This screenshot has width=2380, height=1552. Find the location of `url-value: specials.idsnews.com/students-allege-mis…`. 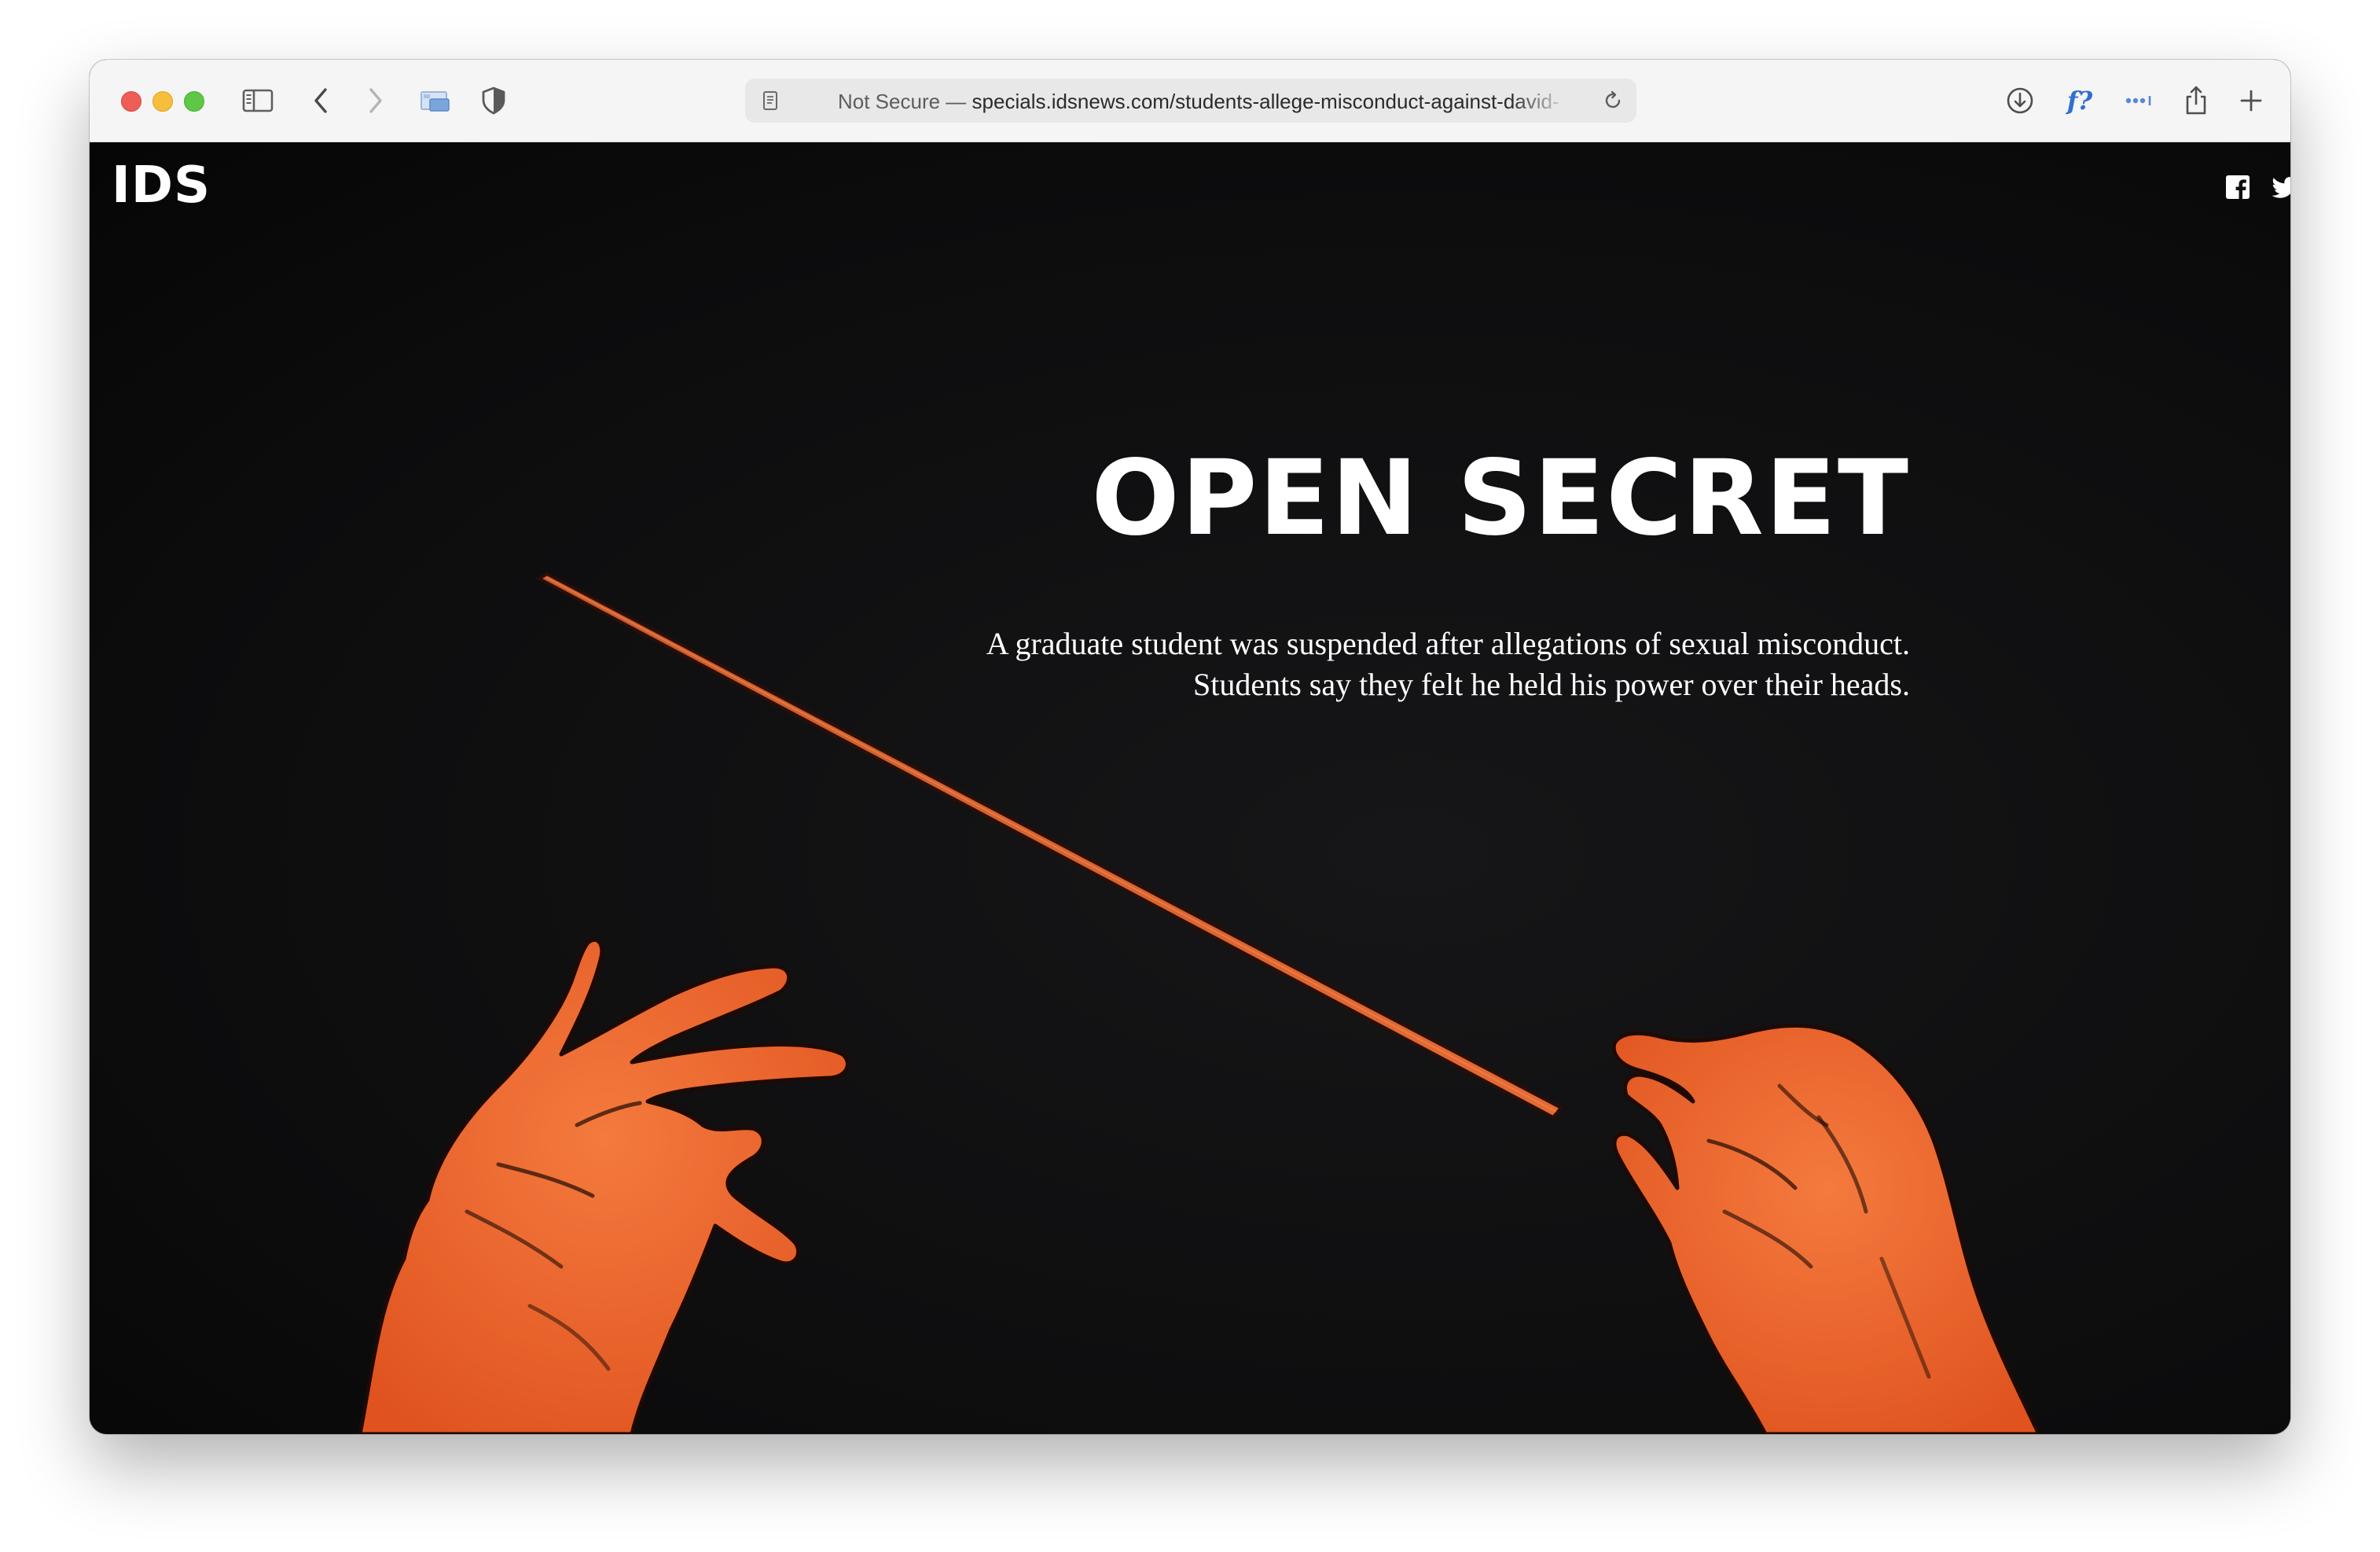

url-value: specials.idsnews.com/students-allege-mis… is located at coordinates (1265, 101).